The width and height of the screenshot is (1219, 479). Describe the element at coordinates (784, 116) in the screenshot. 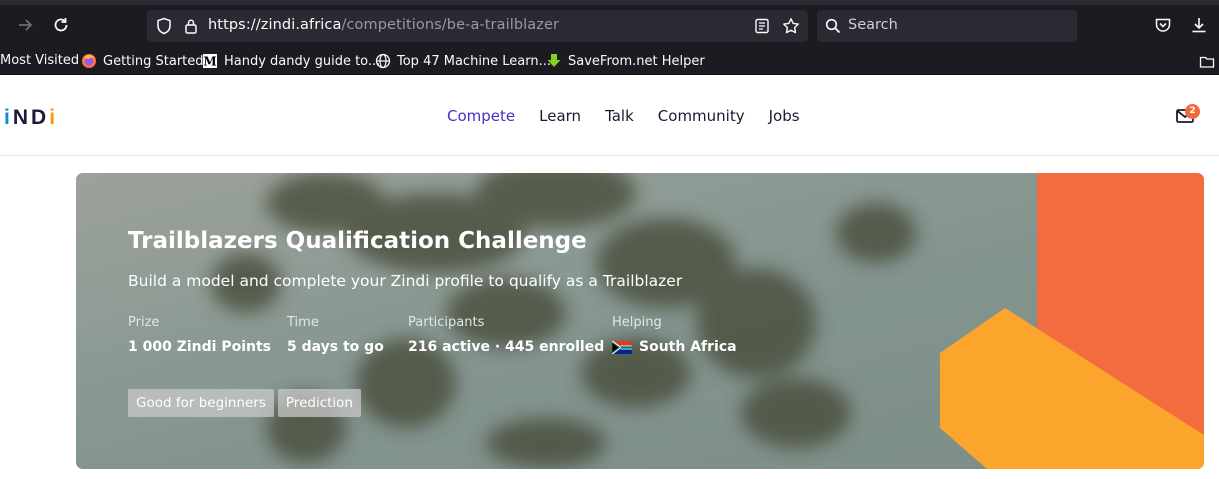

I see `nav-jobs: Jobs` at that location.